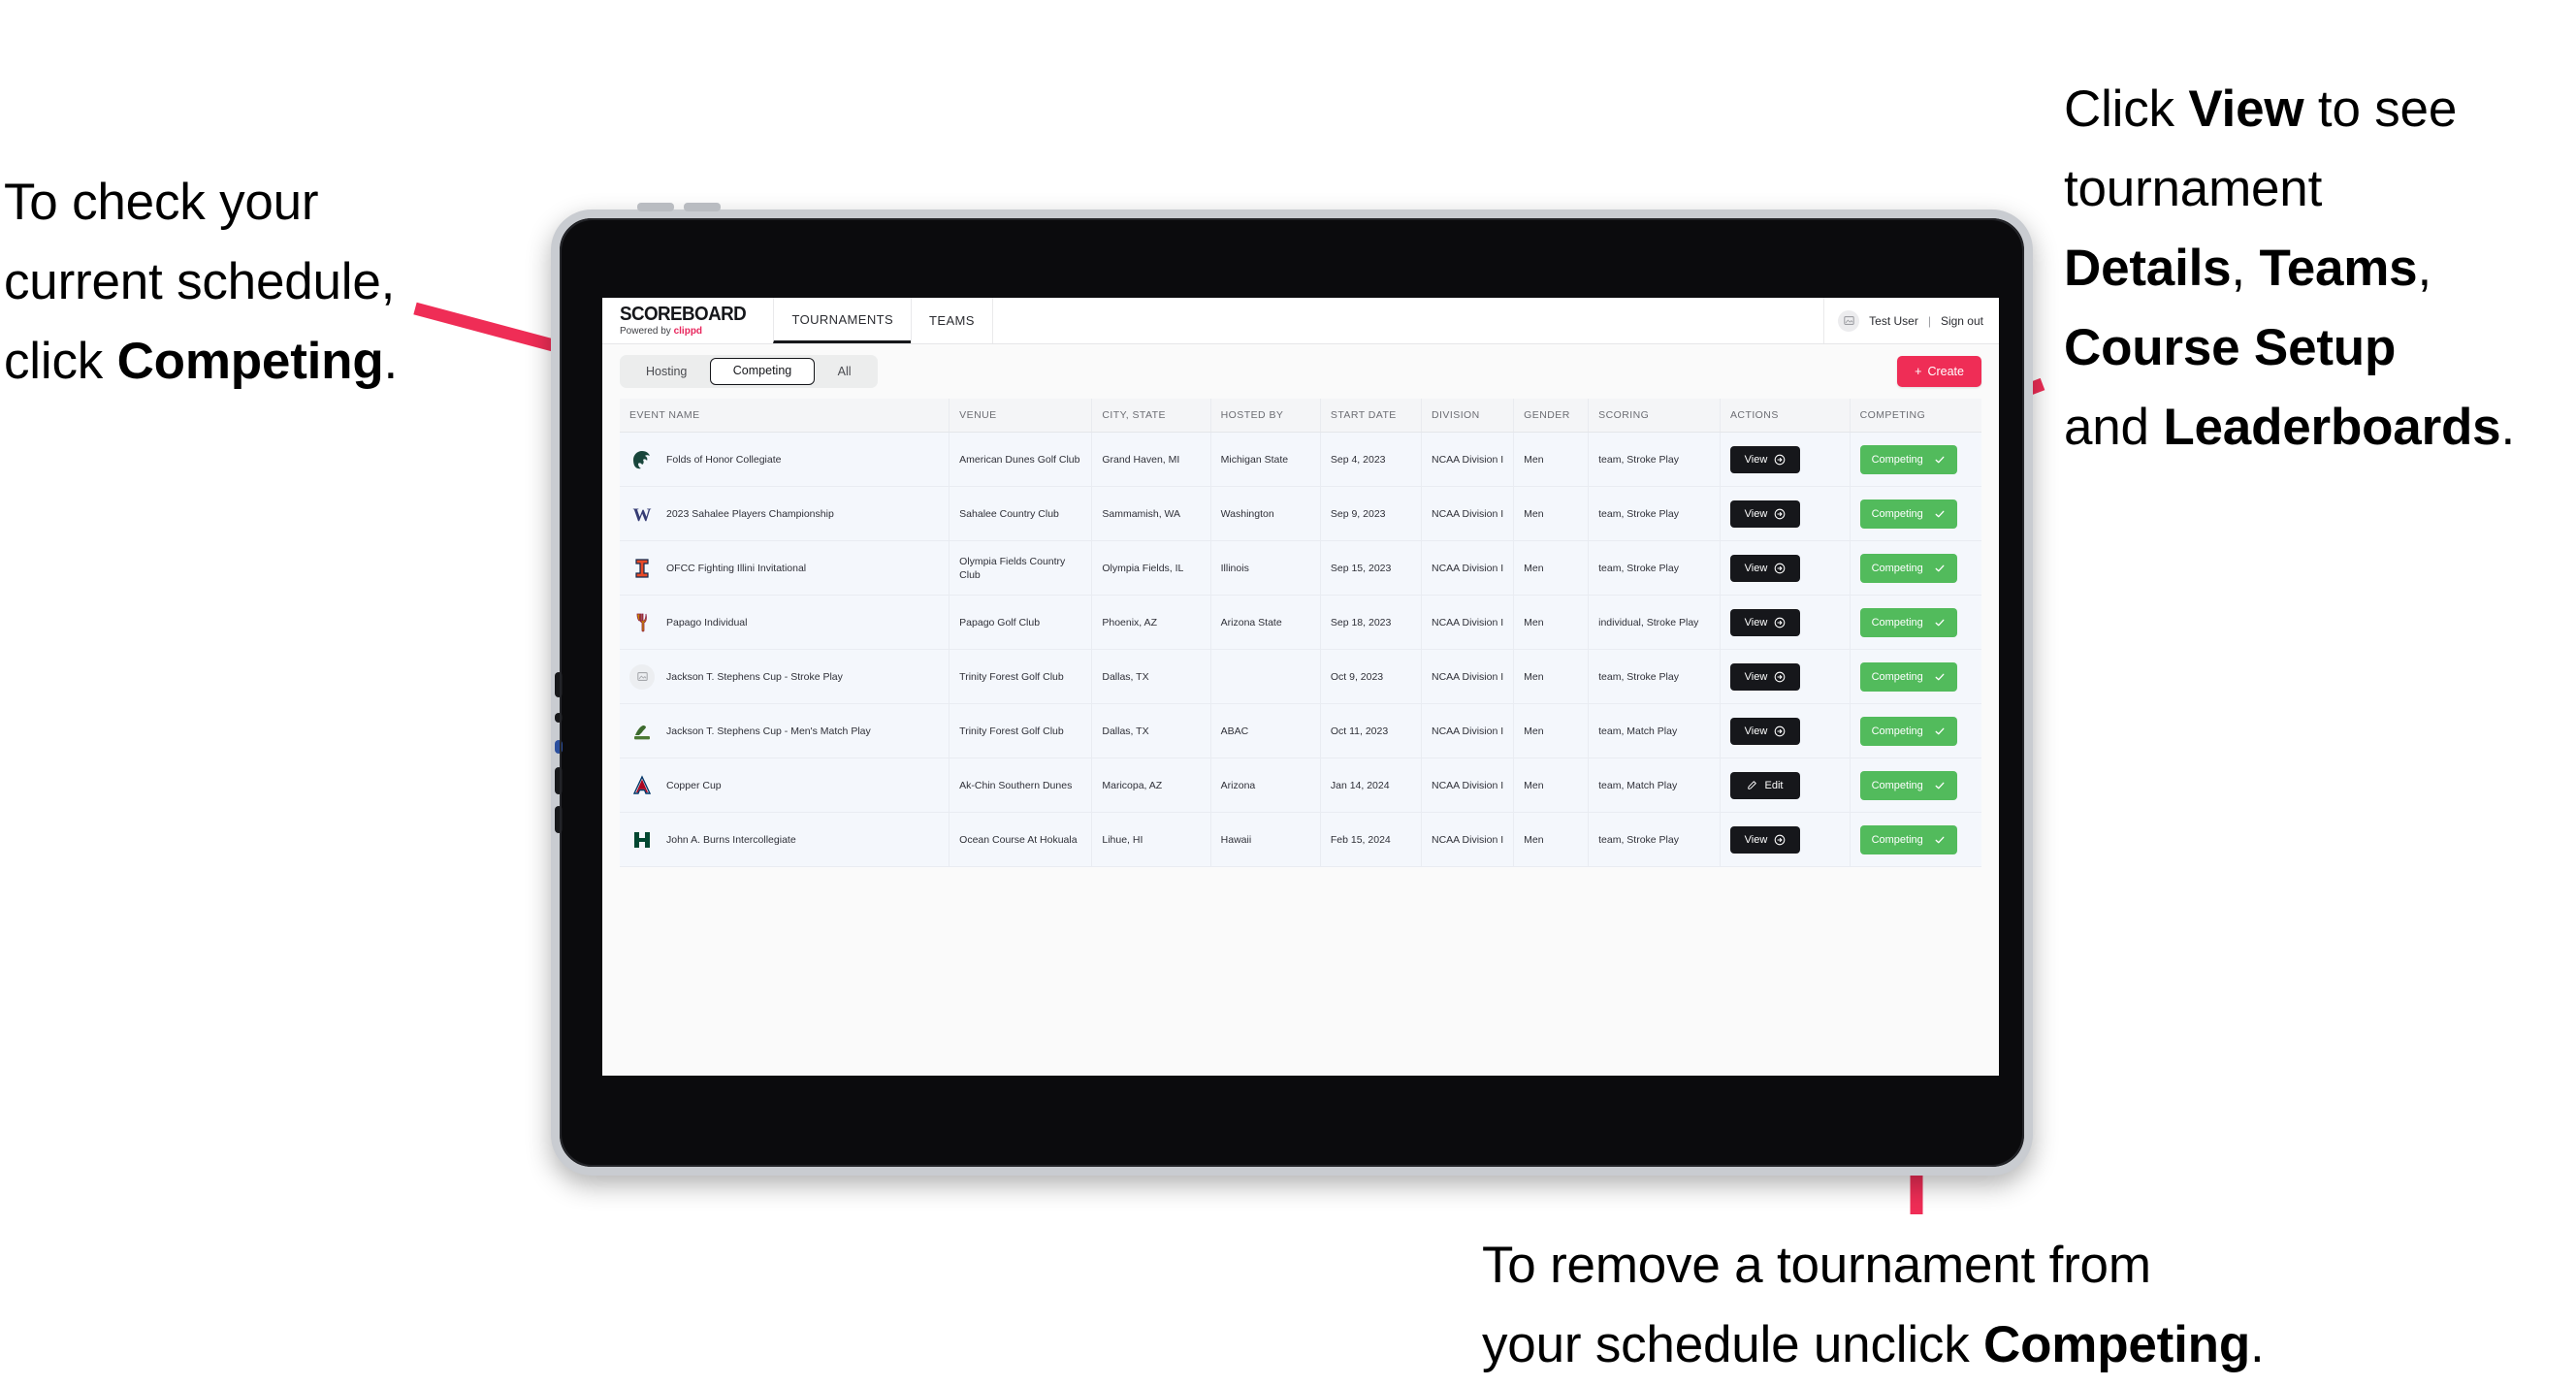 Image resolution: width=2576 pixels, height=1386 pixels. Describe the element at coordinates (1151, 416) in the screenshot. I see `col-header-city-state: CITY, STATE` at that location.